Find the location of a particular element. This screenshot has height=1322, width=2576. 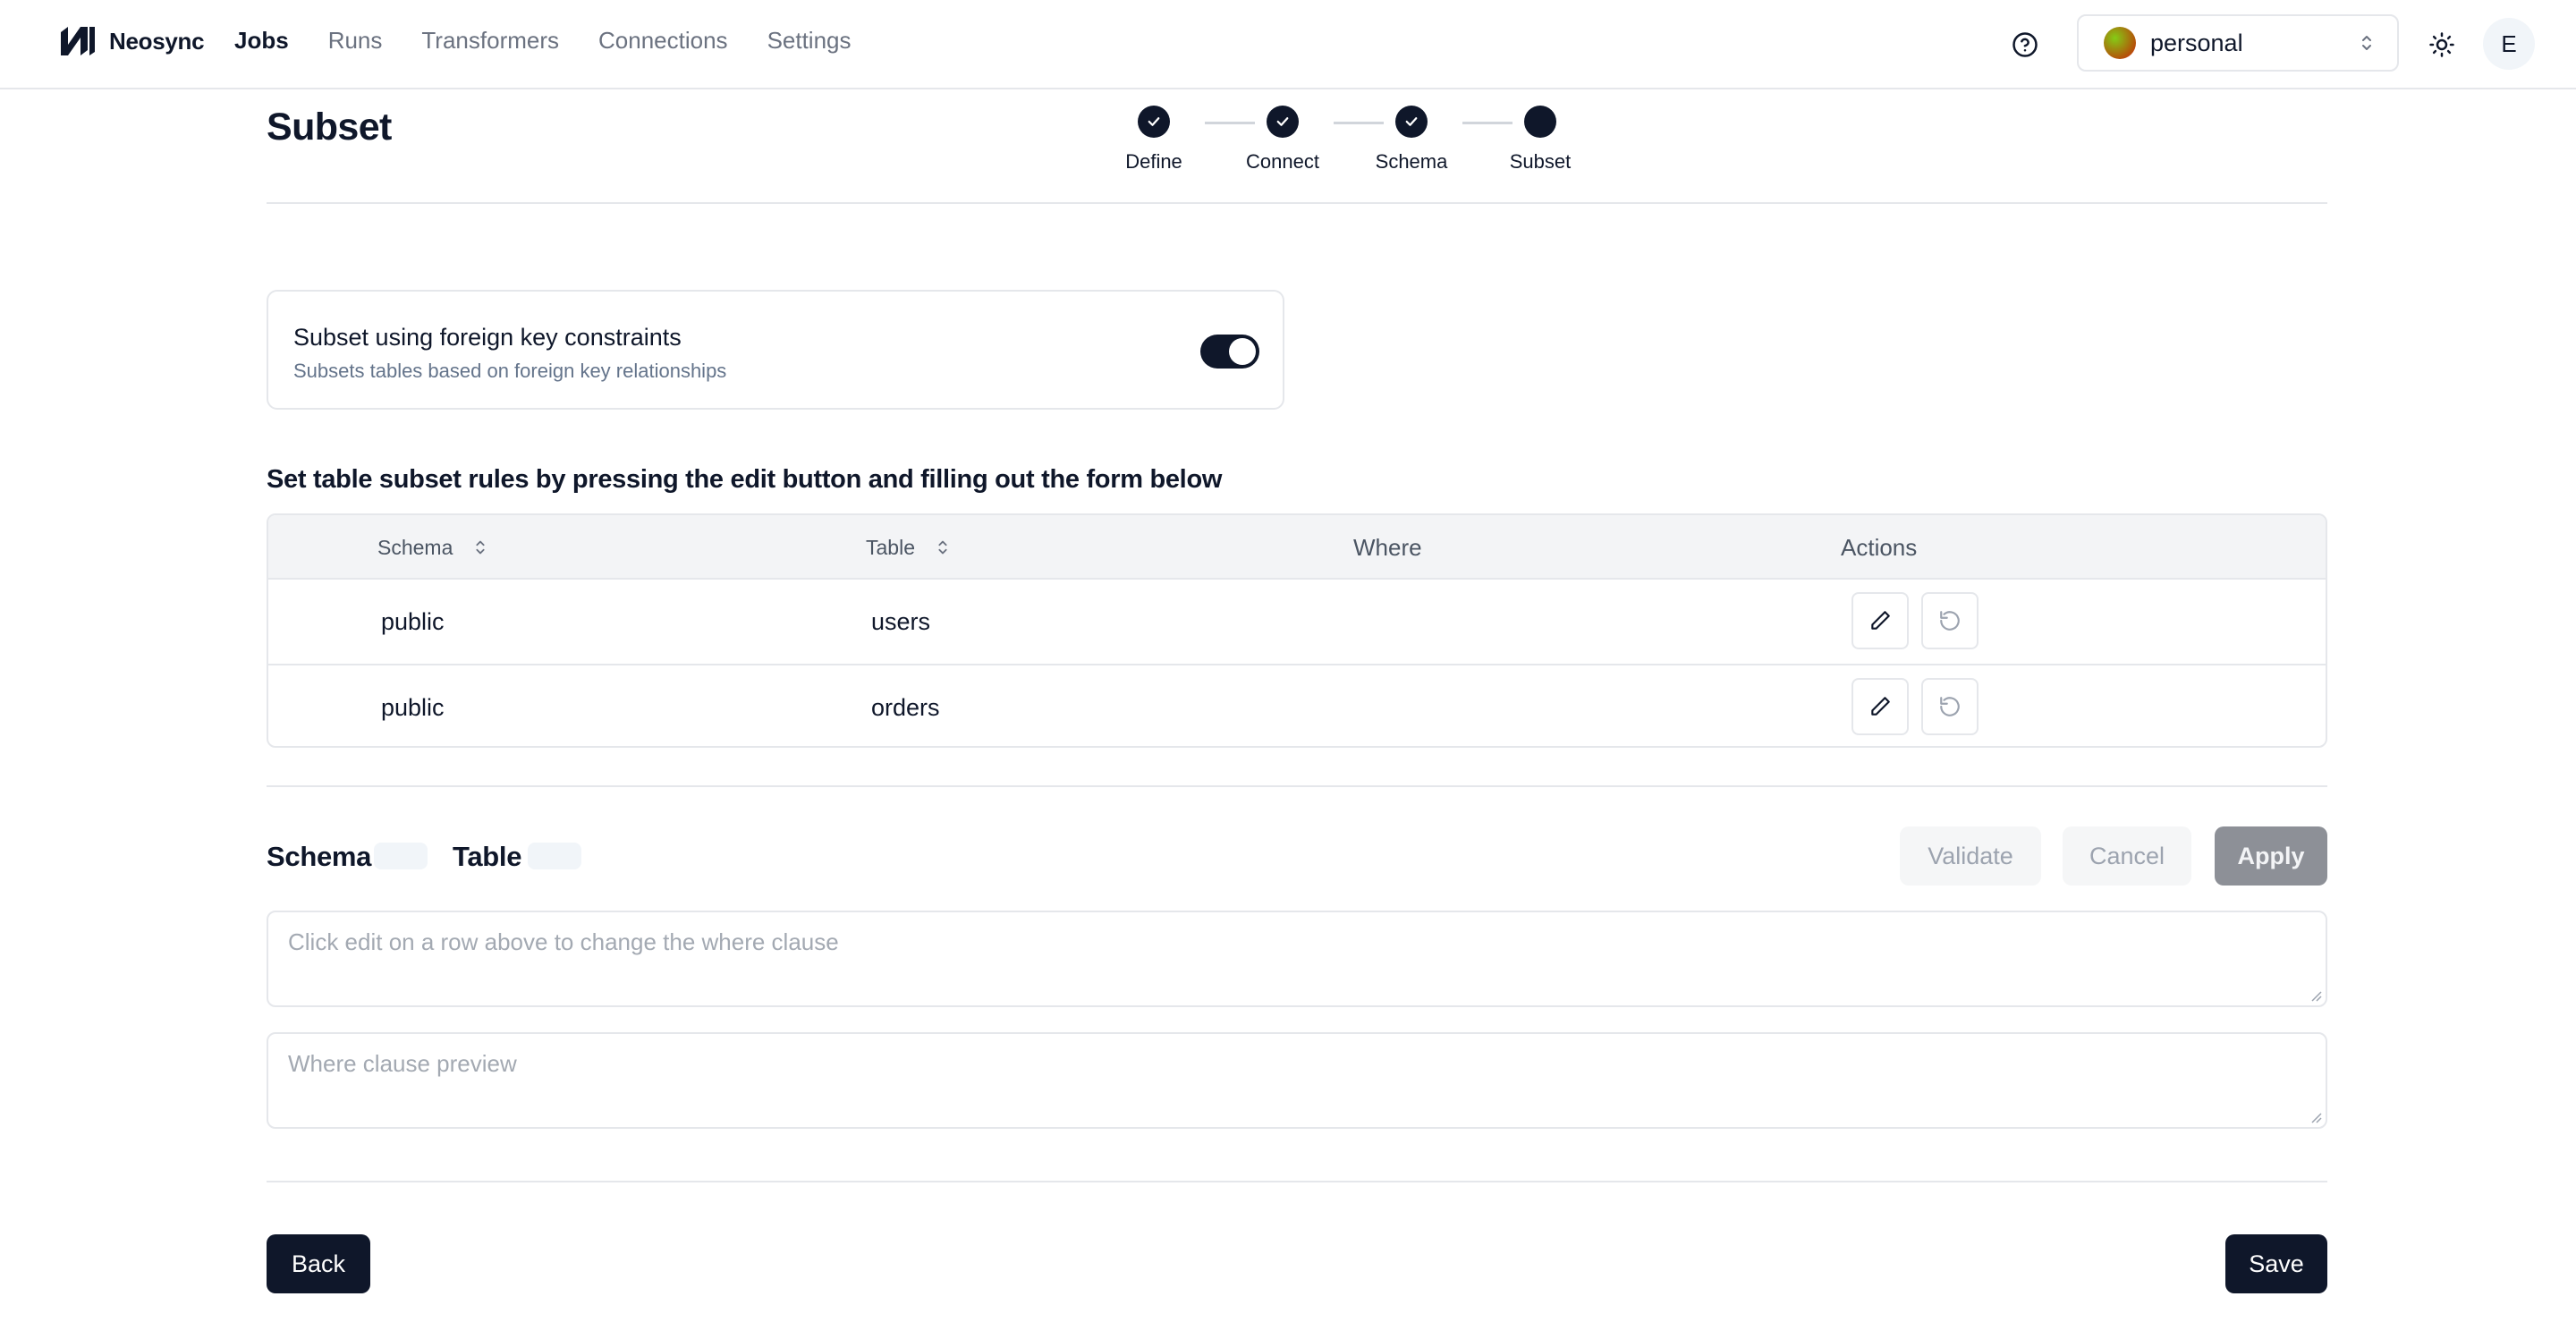

step-label: Subset is located at coordinates (1540, 161).